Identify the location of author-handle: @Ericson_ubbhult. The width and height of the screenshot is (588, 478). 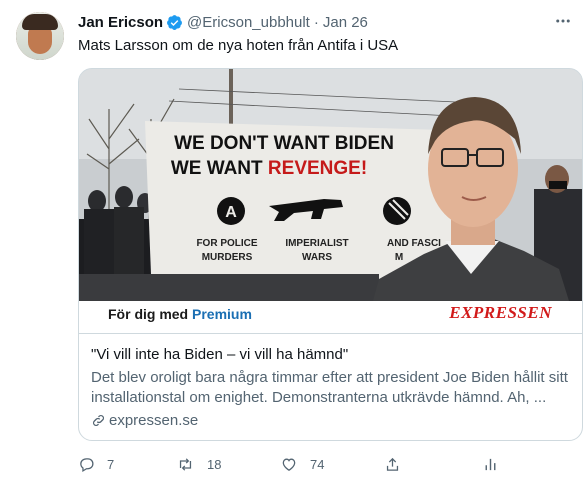
(248, 22).